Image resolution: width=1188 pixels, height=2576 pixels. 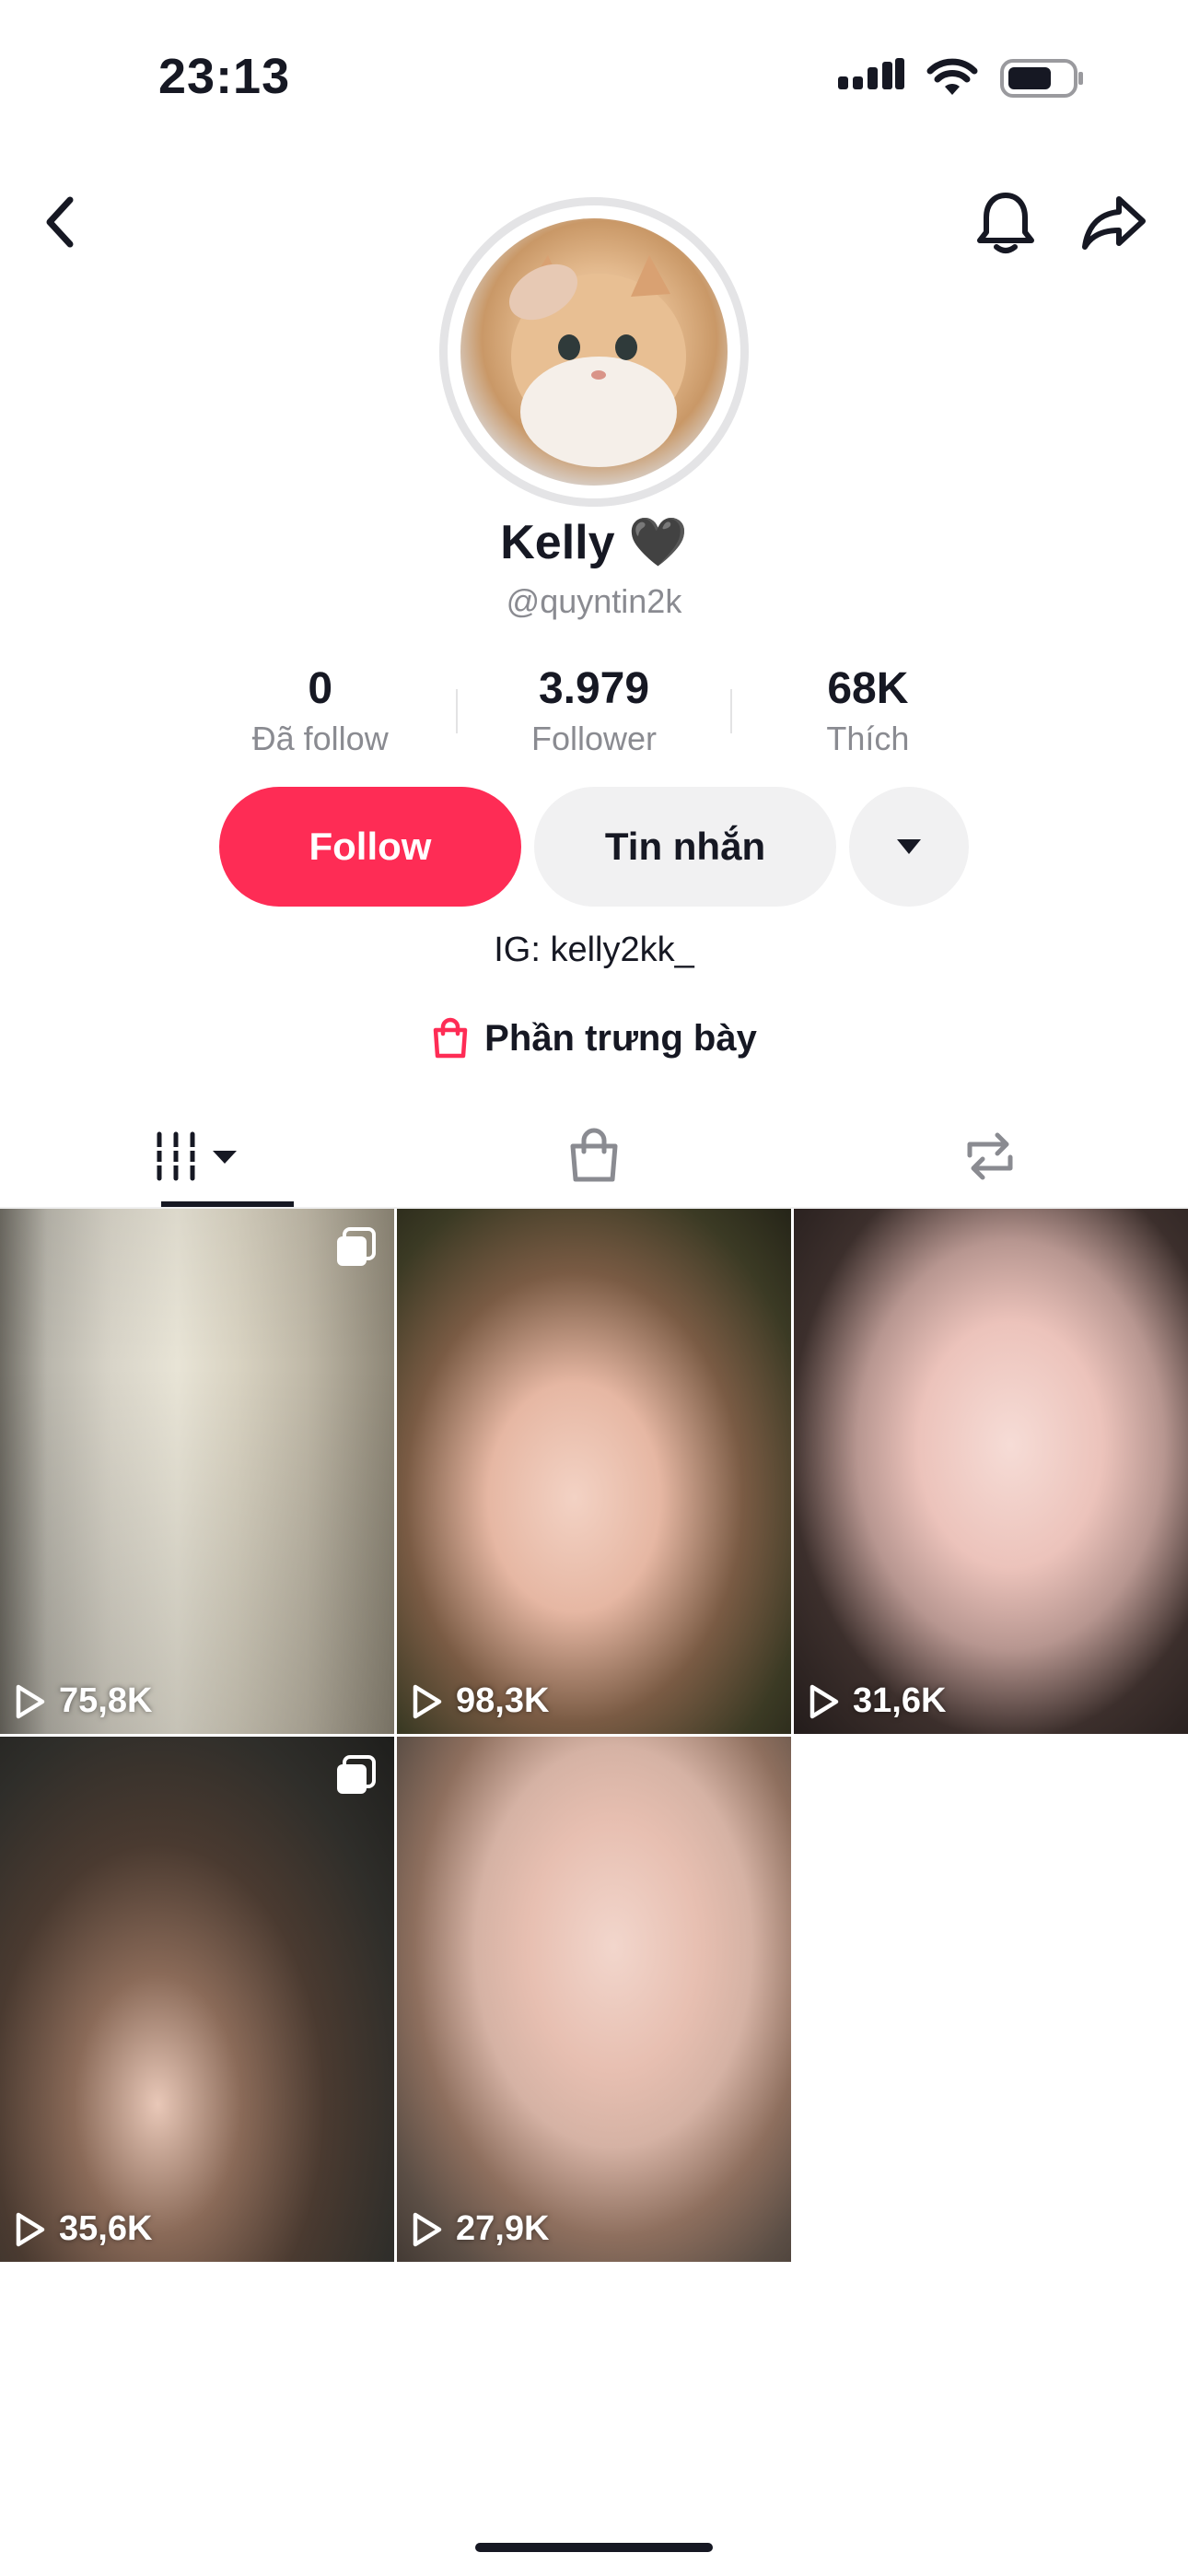 I want to click on view-count: 75,8K, so click(x=83, y=1701).